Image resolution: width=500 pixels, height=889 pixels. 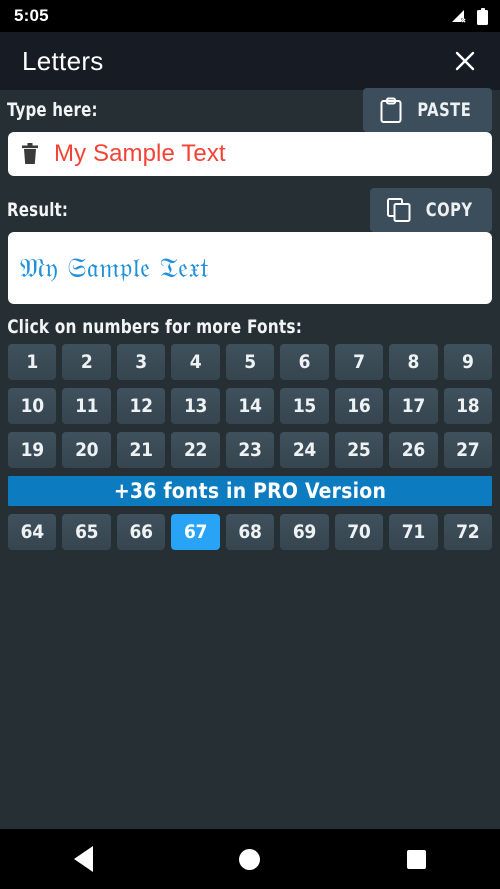 I want to click on clipboard-icon, so click(x=391, y=110).